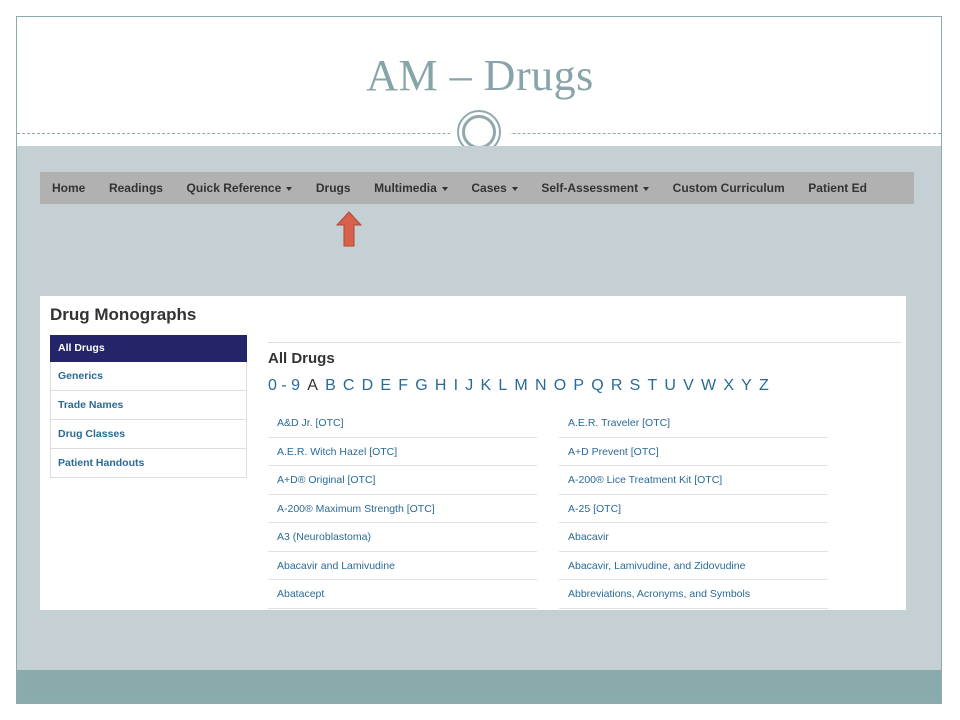 Image resolution: width=960 pixels, height=720 pixels. Describe the element at coordinates (403, 386) in the screenshot. I see `letter-link: F` at that location.